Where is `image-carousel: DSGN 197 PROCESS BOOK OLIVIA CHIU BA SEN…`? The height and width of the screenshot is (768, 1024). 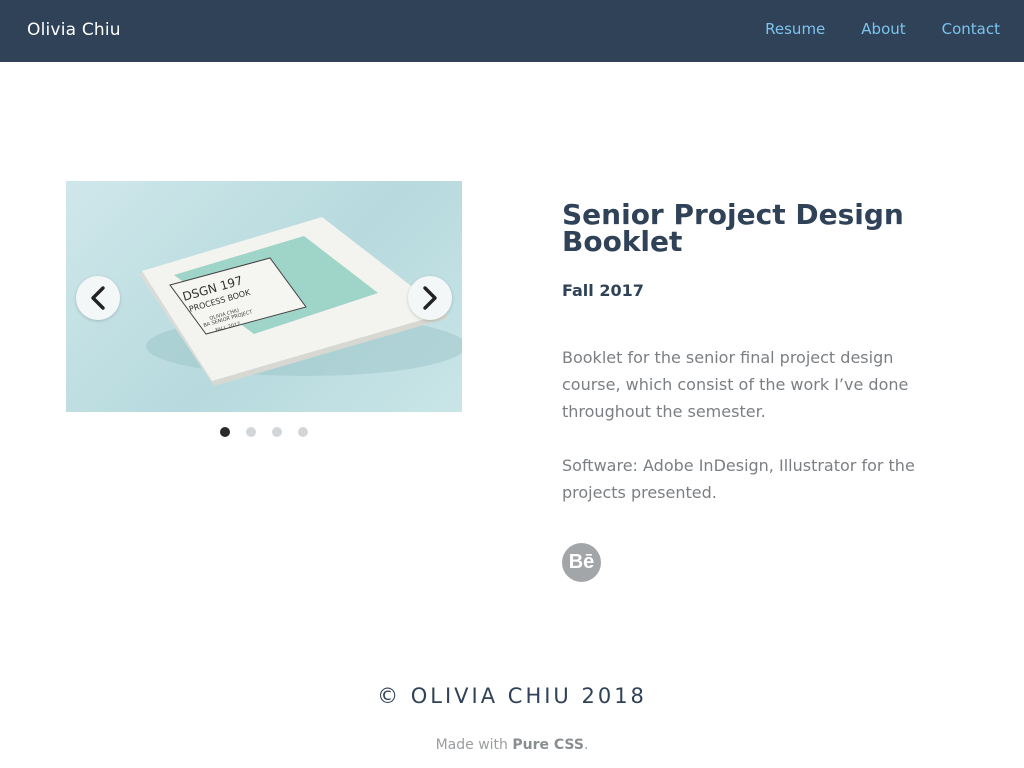
image-carousel: DSGN 197 PROCESS BOOK OLIVIA CHIU BA SEN… is located at coordinates (264, 296).